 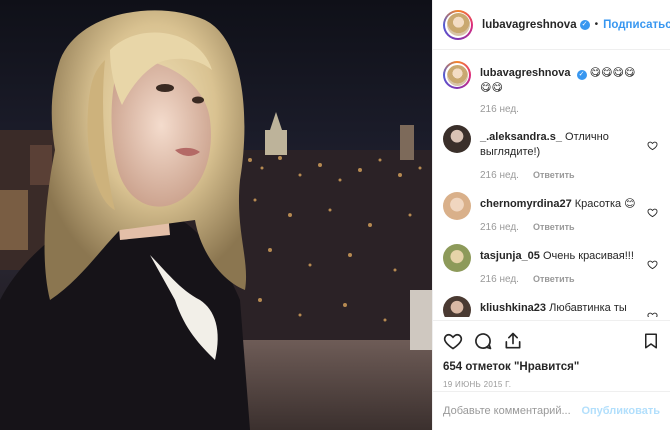 I want to click on post-header: lubavagreshnova ✓ • Подписаться, so click(x=551, y=25).